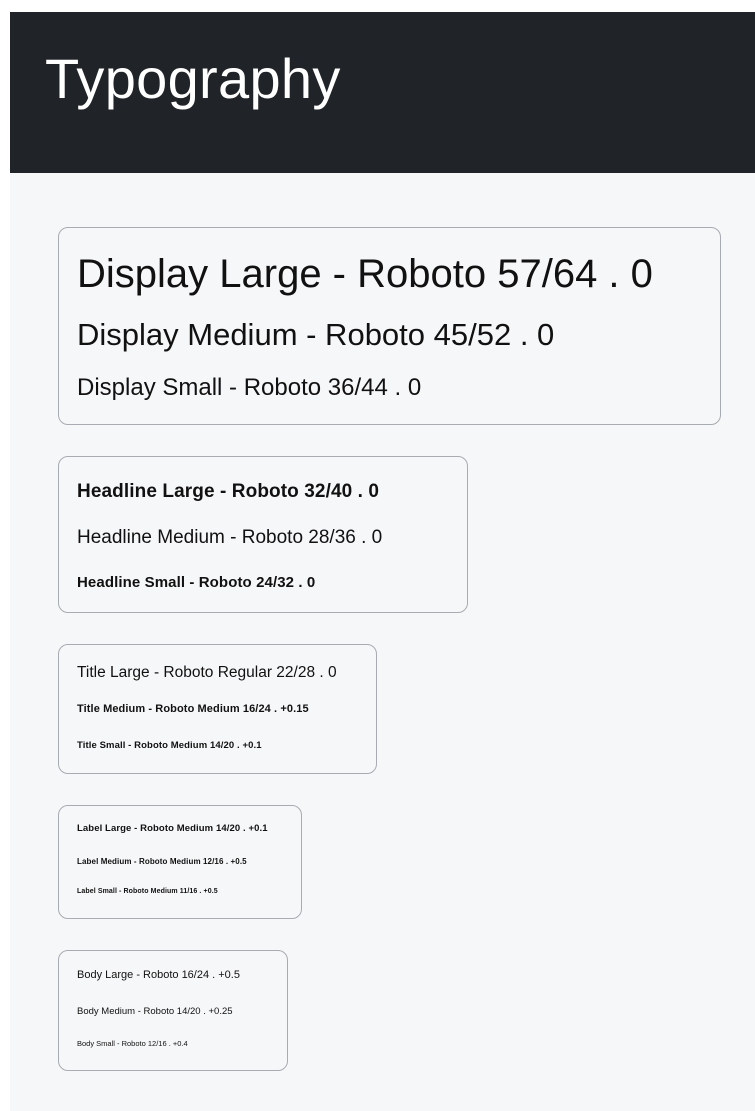 The width and height of the screenshot is (755, 1111). What do you see at coordinates (249, 387) in the screenshot?
I see `display-small-text: Display Small - Roboto 36/44 . 0` at bounding box center [249, 387].